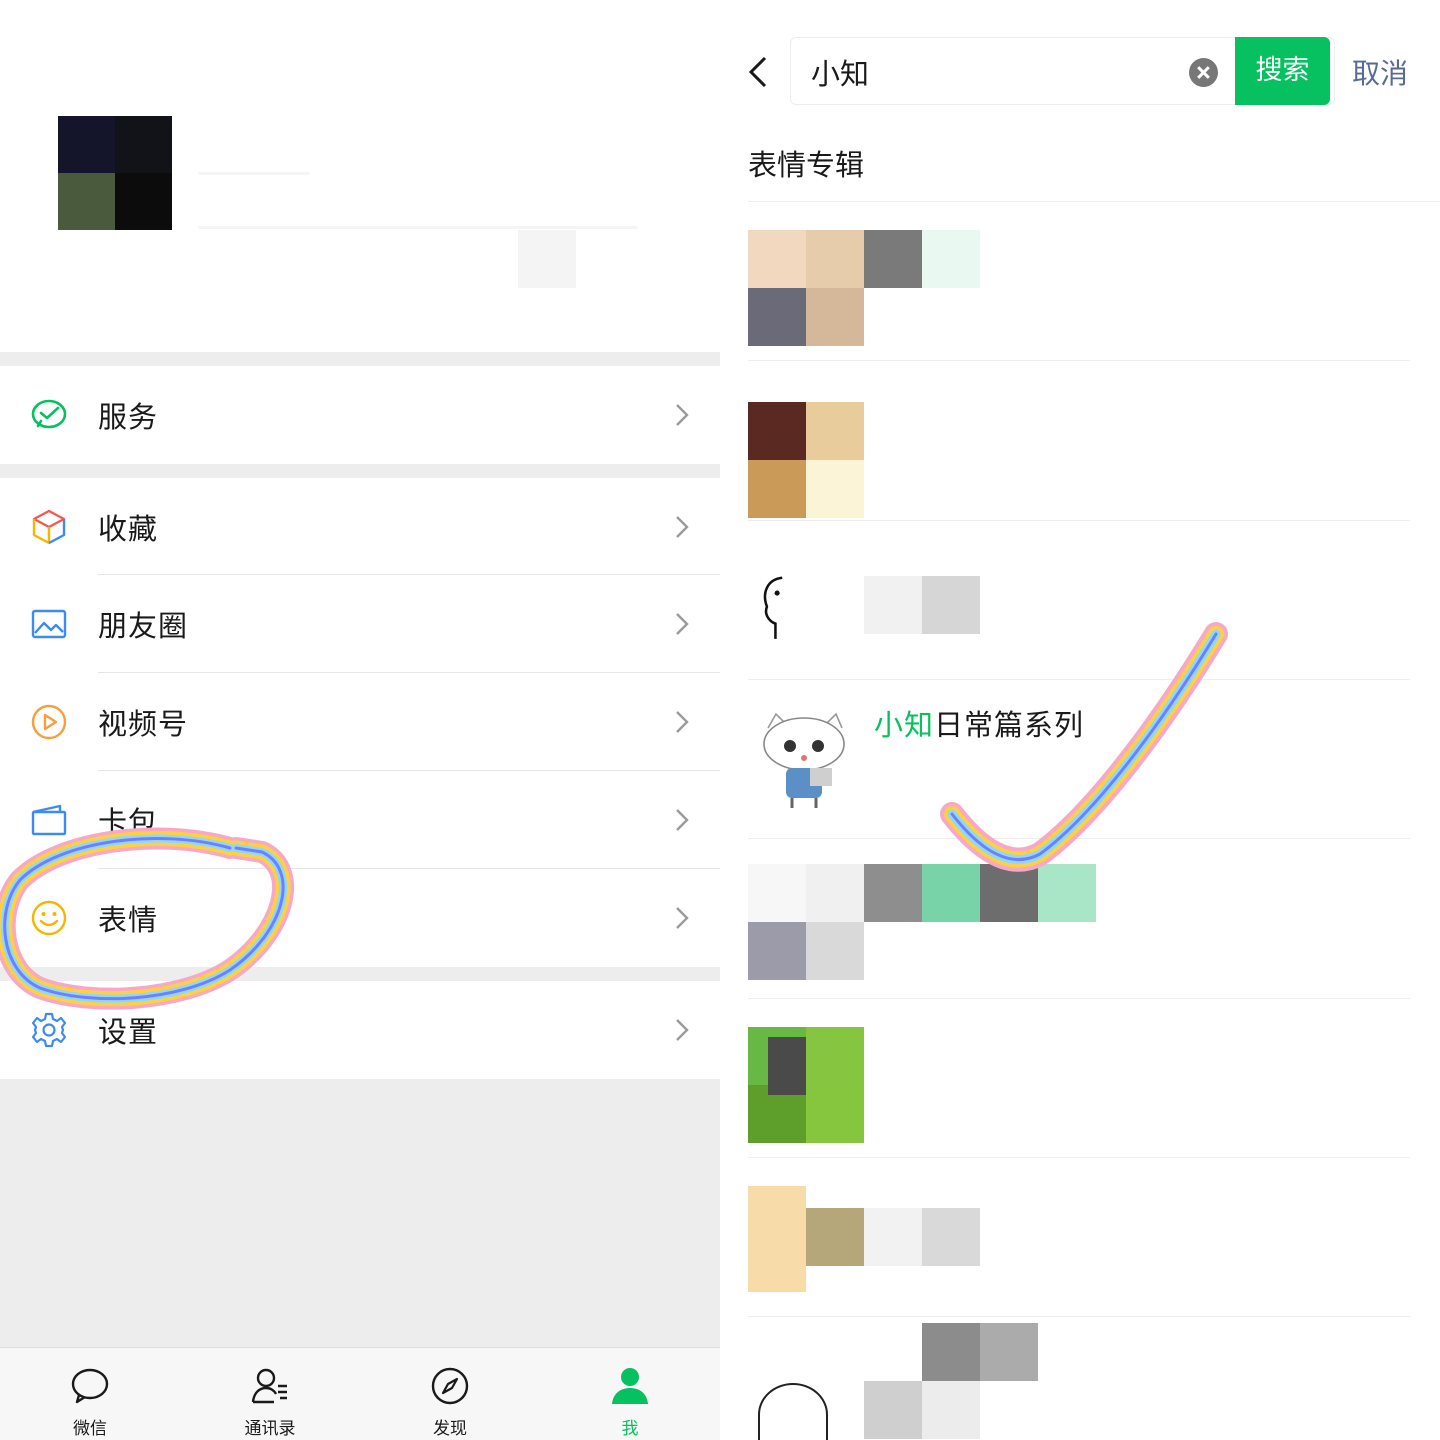 The image size is (1440, 1440). What do you see at coordinates (1380, 72) in the screenshot?
I see `cancel-button: 取消` at bounding box center [1380, 72].